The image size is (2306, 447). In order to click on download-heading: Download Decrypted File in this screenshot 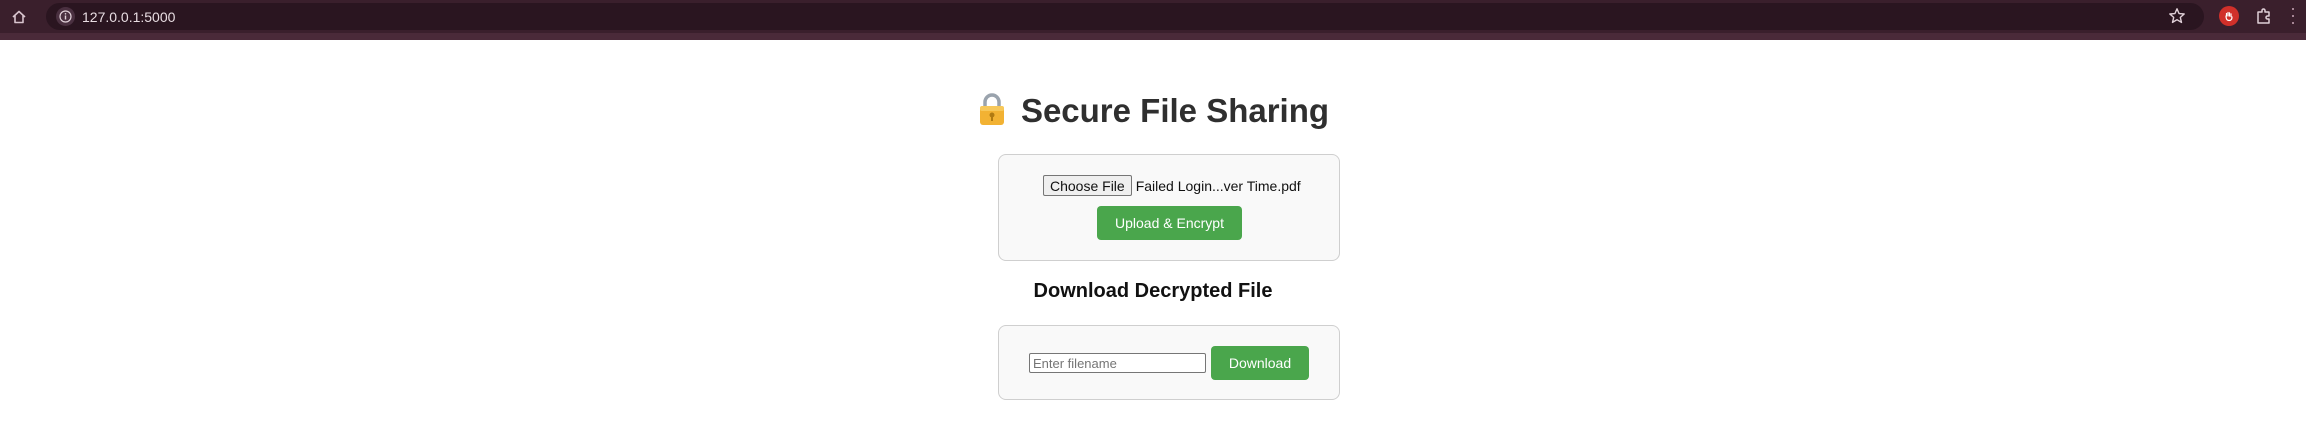, I will do `click(1153, 291)`.